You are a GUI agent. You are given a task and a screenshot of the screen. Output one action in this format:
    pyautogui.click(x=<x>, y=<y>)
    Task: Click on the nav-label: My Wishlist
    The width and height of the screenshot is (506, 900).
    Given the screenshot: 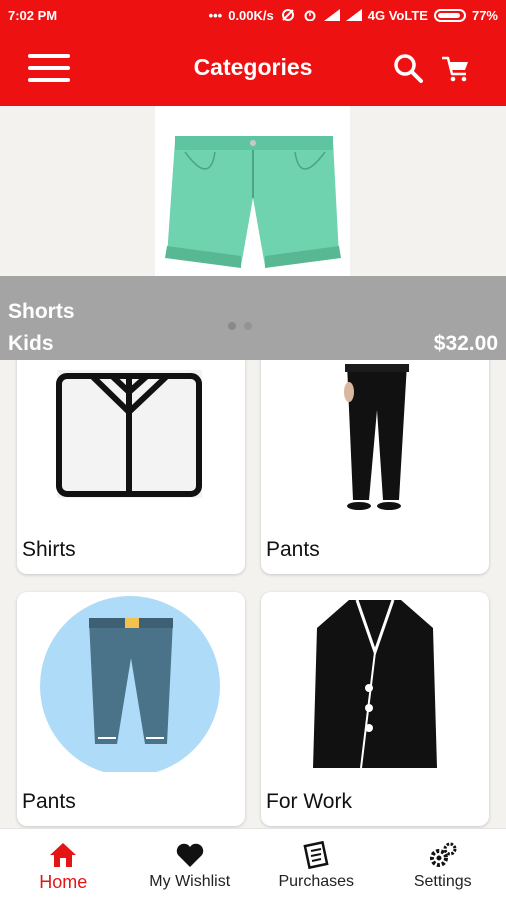 What is the action you would take?
    pyautogui.click(x=190, y=881)
    